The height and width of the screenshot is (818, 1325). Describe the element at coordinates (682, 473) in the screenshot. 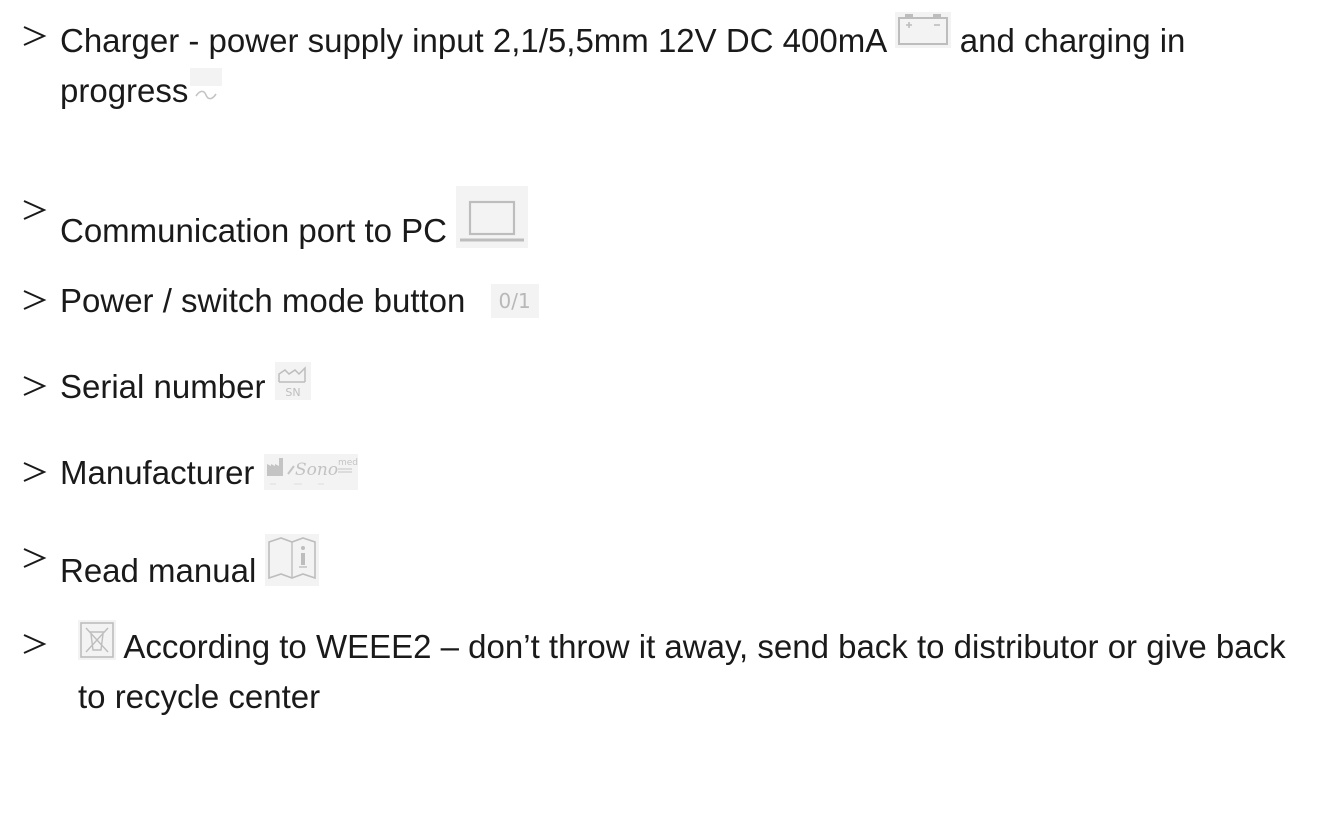

I see `list-item-text: Manufacturer Sono med` at that location.